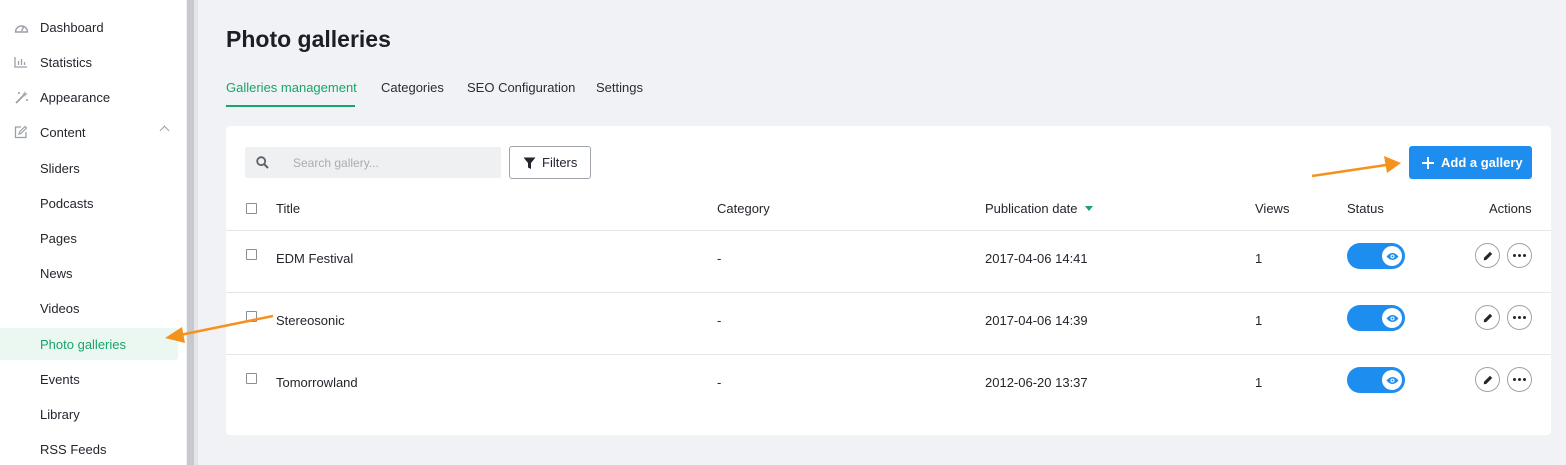 This screenshot has height=465, width=1566. What do you see at coordinates (1036, 320) in the screenshot?
I see `gallery-publication-date: 2017-04-06 14:39` at bounding box center [1036, 320].